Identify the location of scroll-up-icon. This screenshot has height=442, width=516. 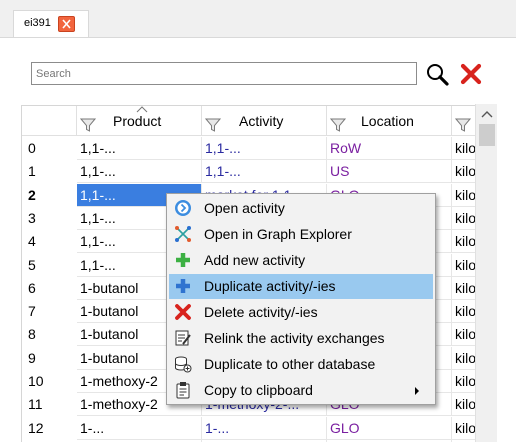
(487, 114).